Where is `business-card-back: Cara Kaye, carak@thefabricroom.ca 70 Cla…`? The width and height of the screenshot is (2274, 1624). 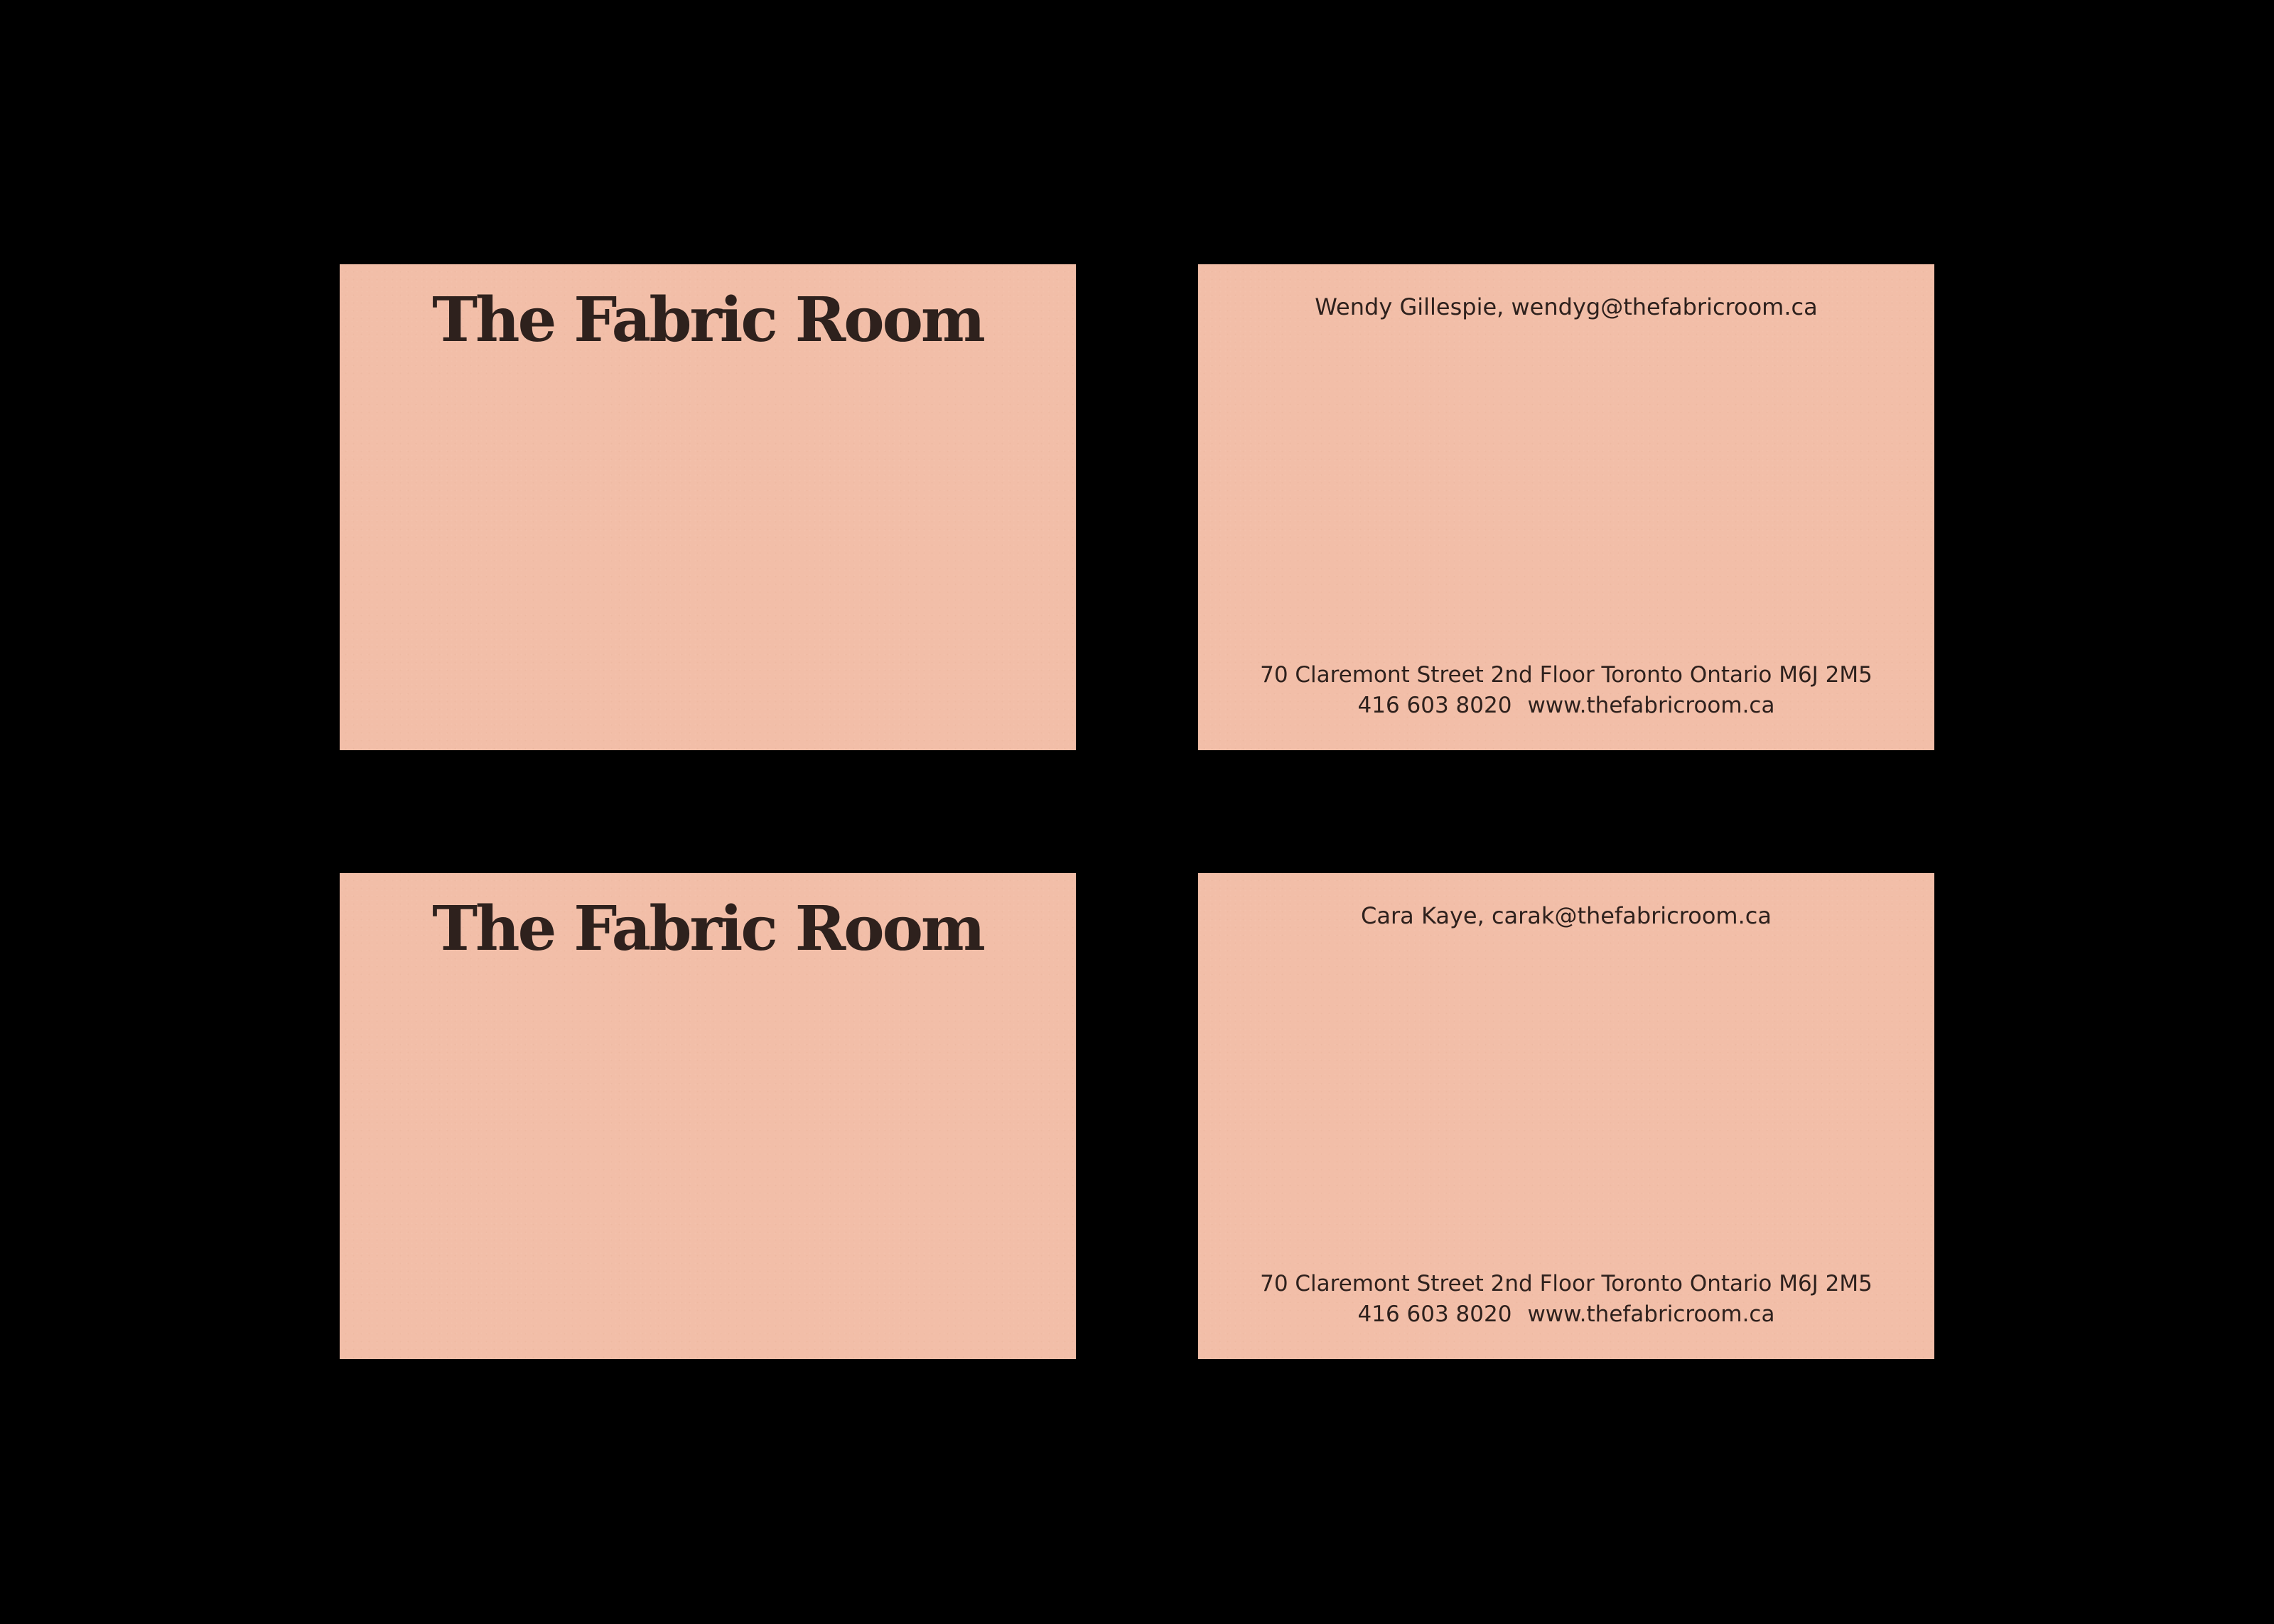 business-card-back: Cara Kaye, carak@thefabricroom.ca 70 Cla… is located at coordinates (1566, 1116).